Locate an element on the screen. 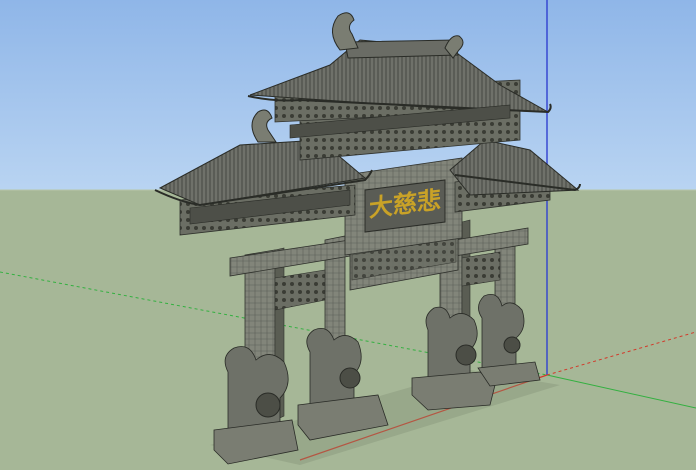  right-drum-carving is located at coordinates (466, 355).